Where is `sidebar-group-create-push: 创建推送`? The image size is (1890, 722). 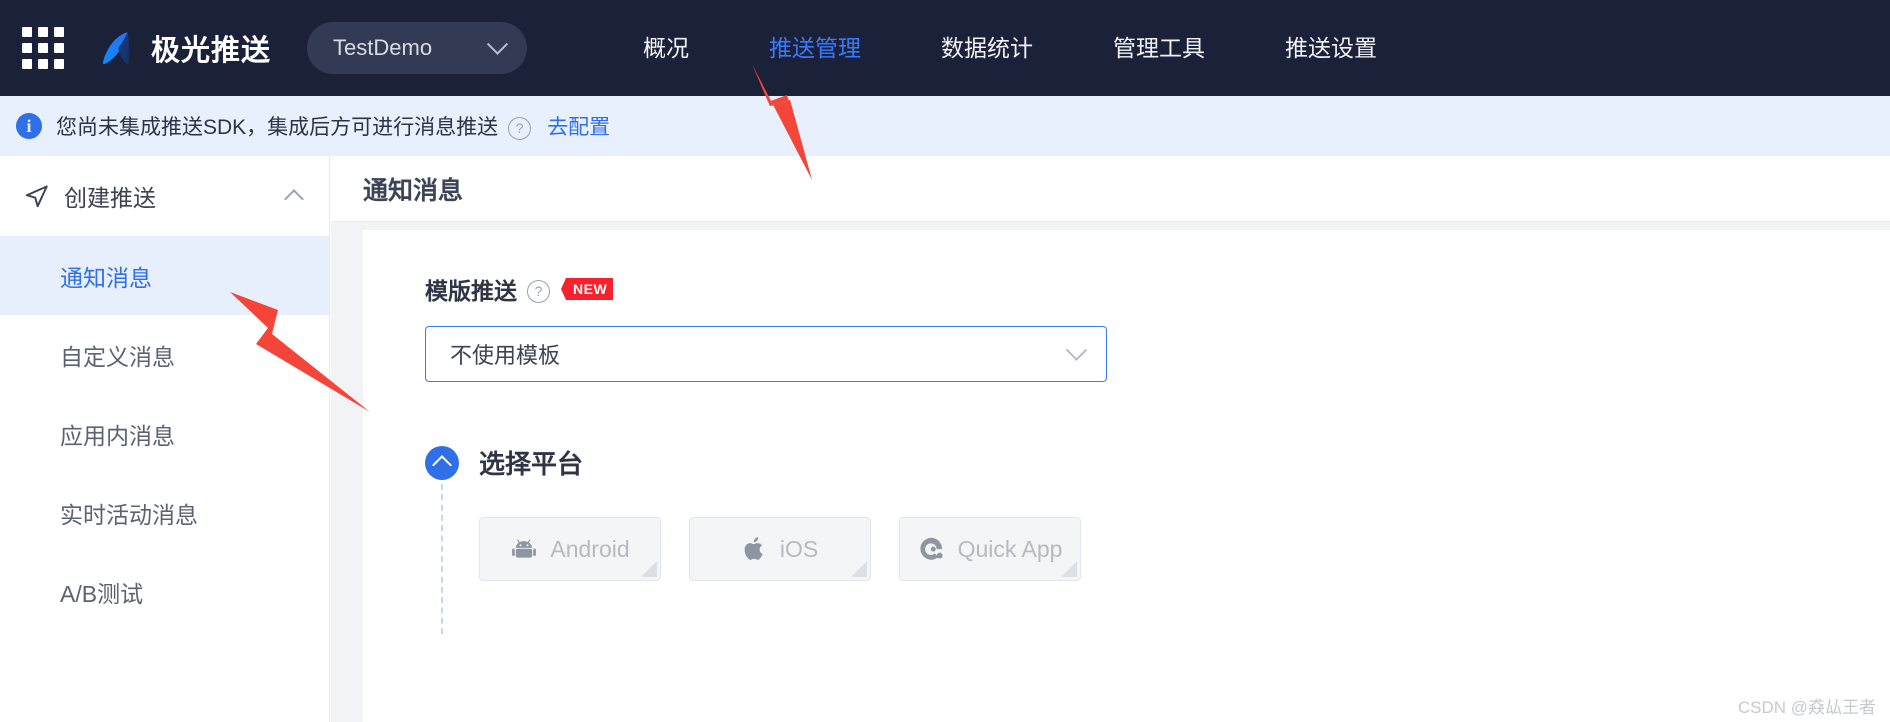 sidebar-group-create-push: 创建推送 is located at coordinates (164, 196).